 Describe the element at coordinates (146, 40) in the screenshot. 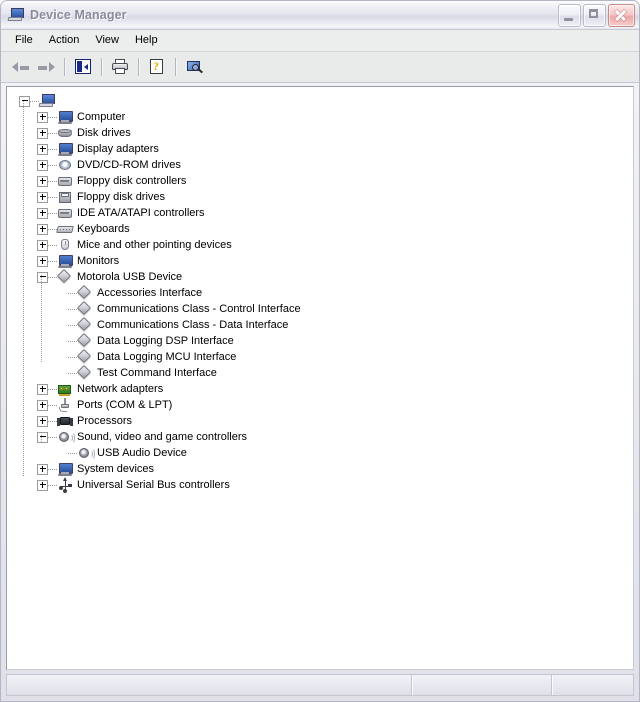

I see `menu-help: Help` at that location.